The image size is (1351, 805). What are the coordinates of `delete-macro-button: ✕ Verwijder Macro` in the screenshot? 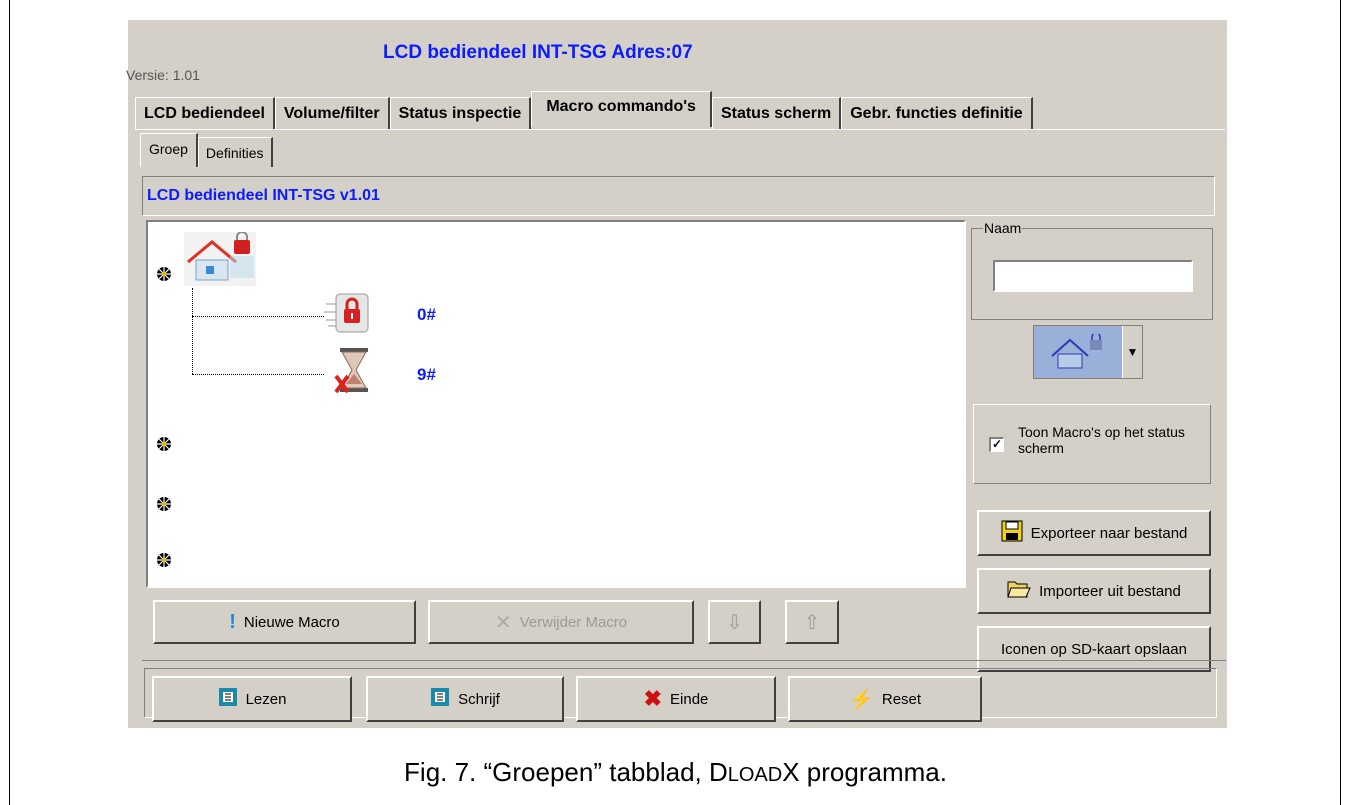 It's located at (561, 622).